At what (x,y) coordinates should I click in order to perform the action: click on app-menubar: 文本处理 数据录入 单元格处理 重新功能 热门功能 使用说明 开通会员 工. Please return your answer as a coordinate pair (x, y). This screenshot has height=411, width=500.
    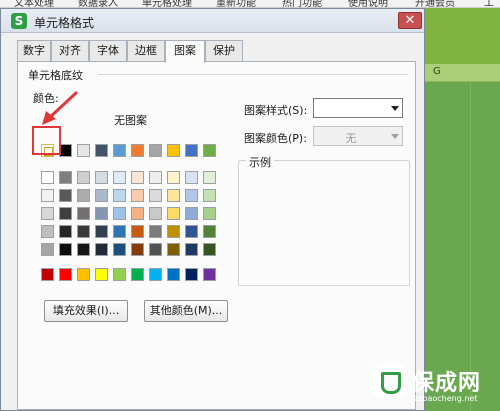
    Looking at the image, I should click on (250, 4).